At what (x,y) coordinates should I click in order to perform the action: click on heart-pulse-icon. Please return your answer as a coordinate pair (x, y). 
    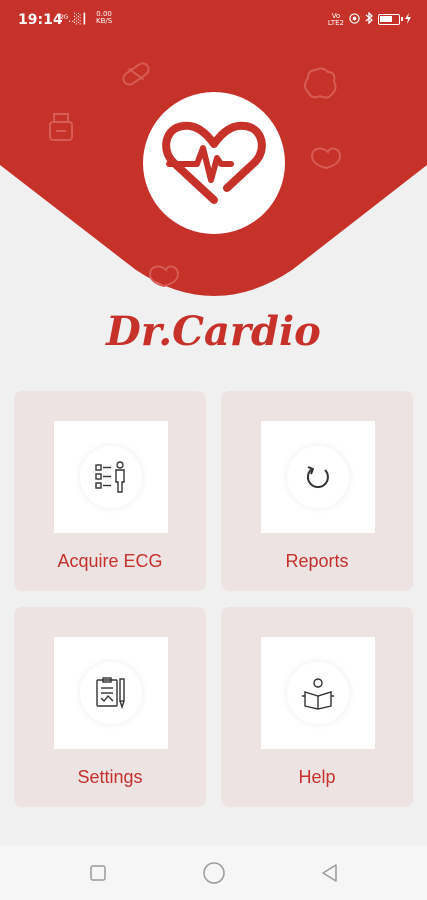
    Looking at the image, I should click on (214, 162).